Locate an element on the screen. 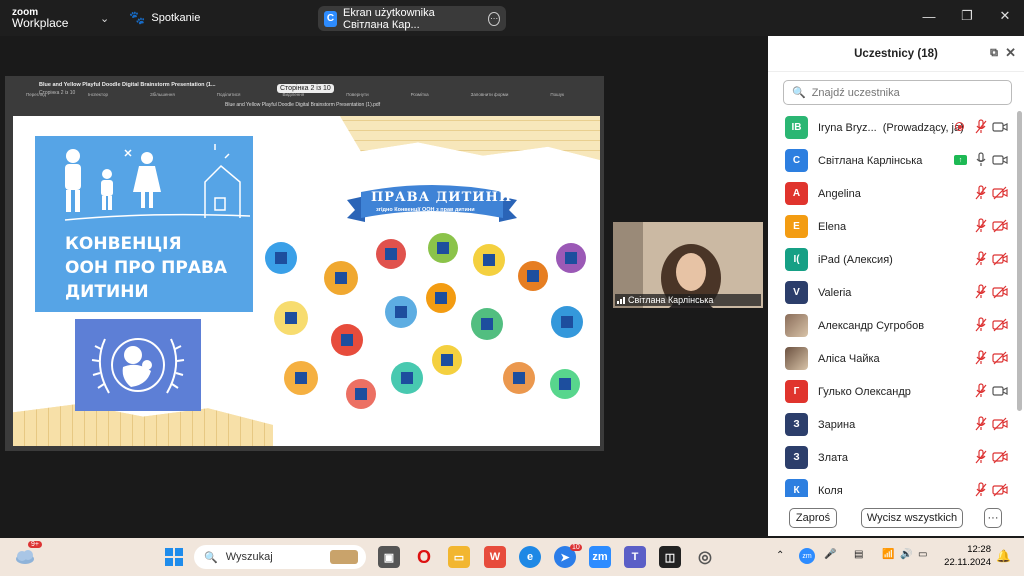 This screenshot has width=1024, height=576. mic-tray-icon: 🎤 is located at coordinates (830, 554).